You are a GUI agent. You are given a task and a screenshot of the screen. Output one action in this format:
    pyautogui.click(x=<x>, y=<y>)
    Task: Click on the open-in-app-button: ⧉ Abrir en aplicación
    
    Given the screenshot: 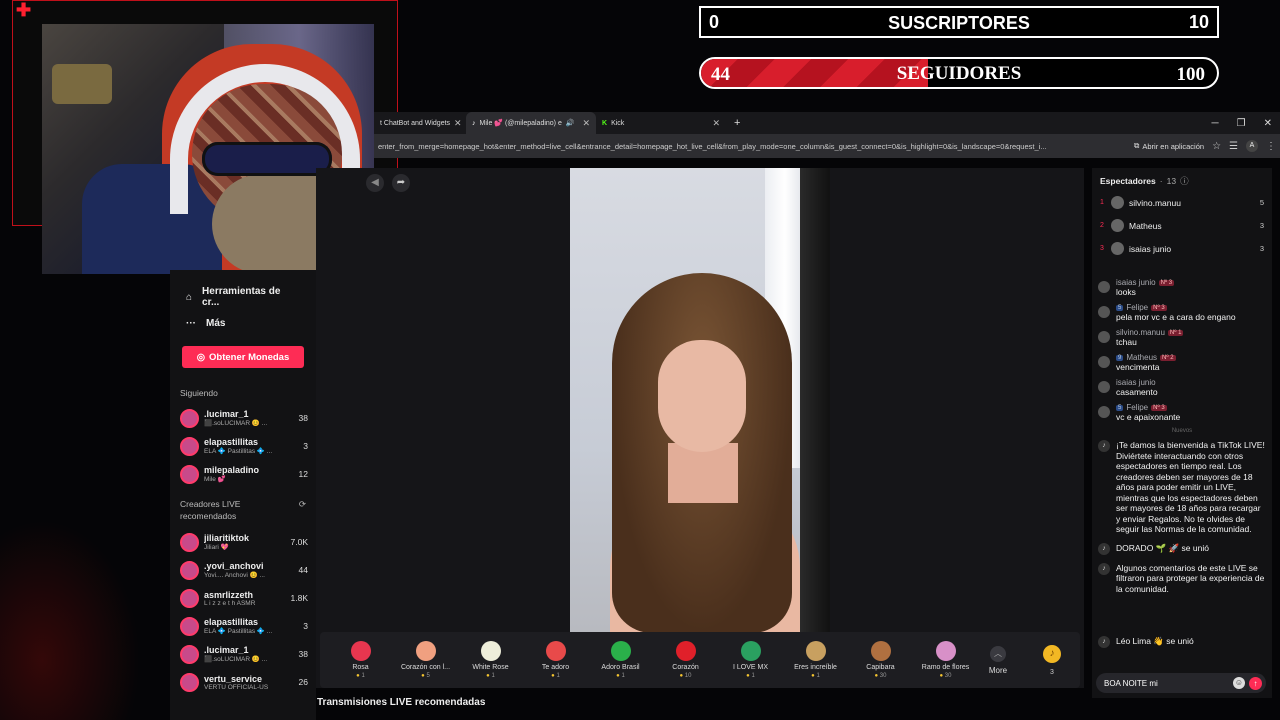 What is the action you would take?
    pyautogui.click(x=1169, y=146)
    